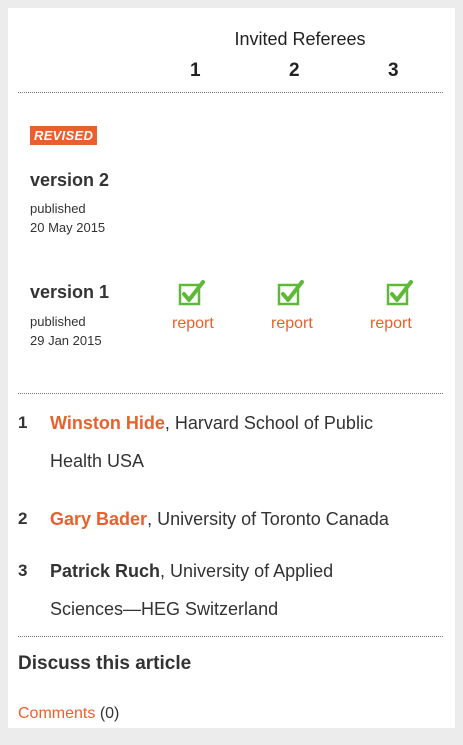 This screenshot has width=463, height=745. What do you see at coordinates (292, 324) in the screenshot?
I see `report-link-2: report` at bounding box center [292, 324].